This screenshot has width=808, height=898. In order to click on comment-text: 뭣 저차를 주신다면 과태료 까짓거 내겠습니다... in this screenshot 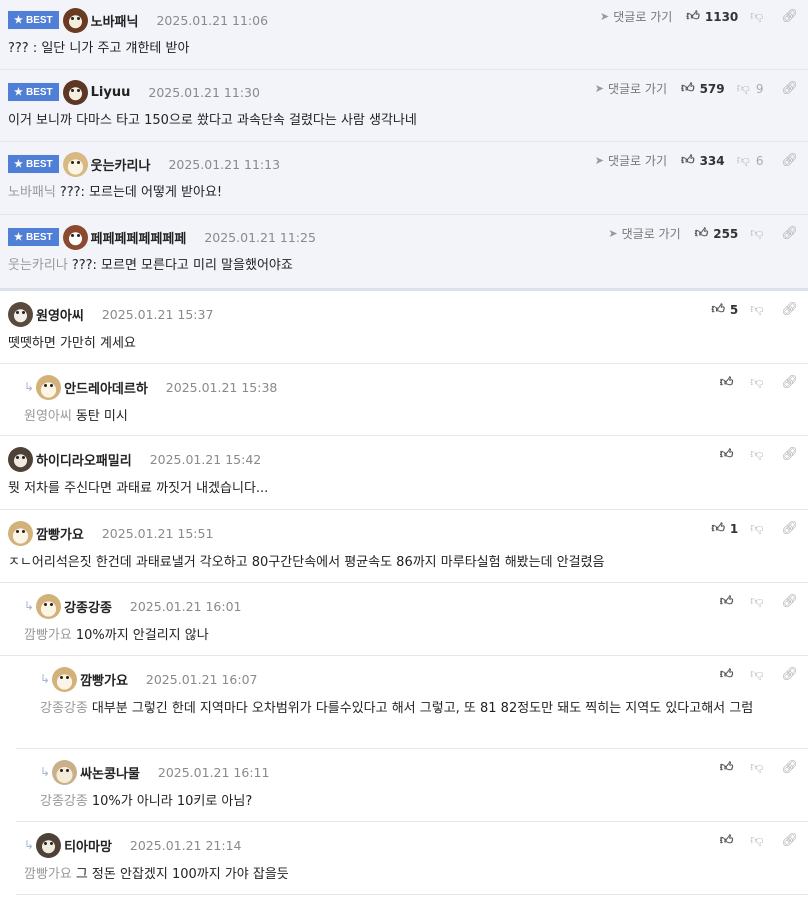, I will do `click(138, 488)`.